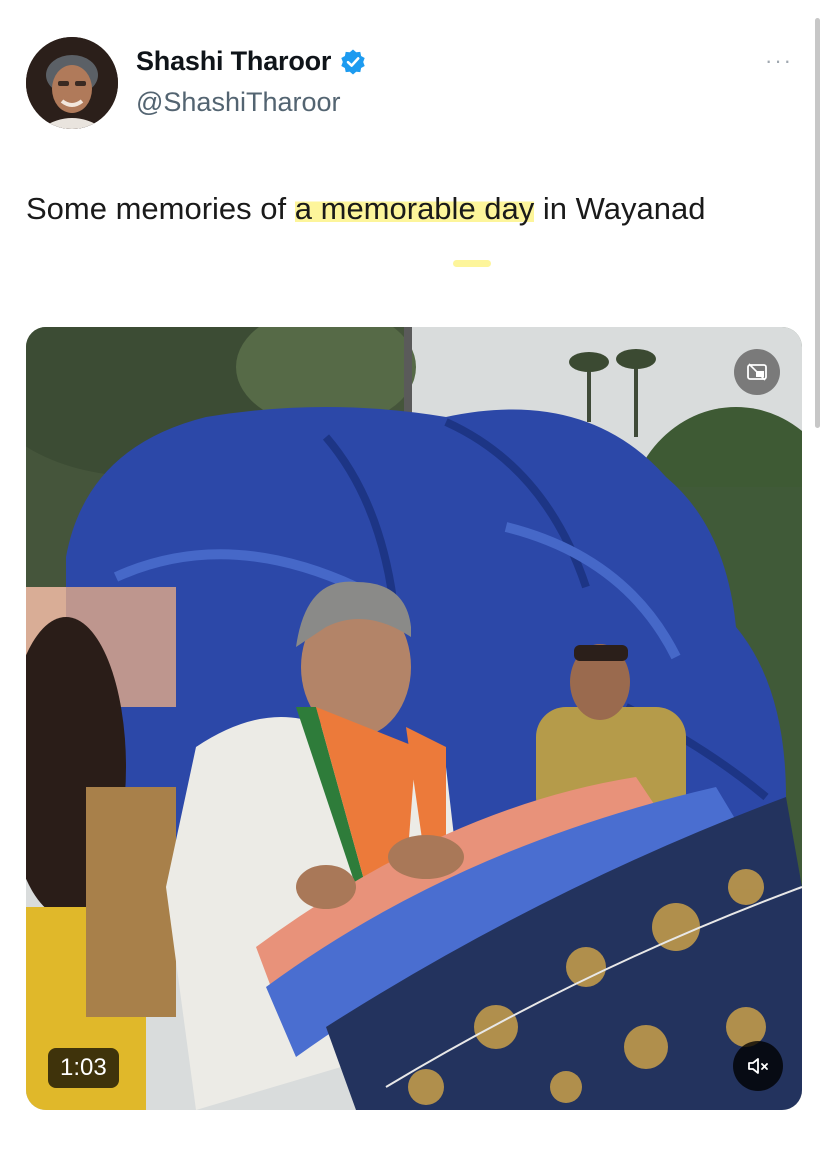  Describe the element at coordinates (779, 61) in the screenshot. I see `more-options-button: ···` at that location.